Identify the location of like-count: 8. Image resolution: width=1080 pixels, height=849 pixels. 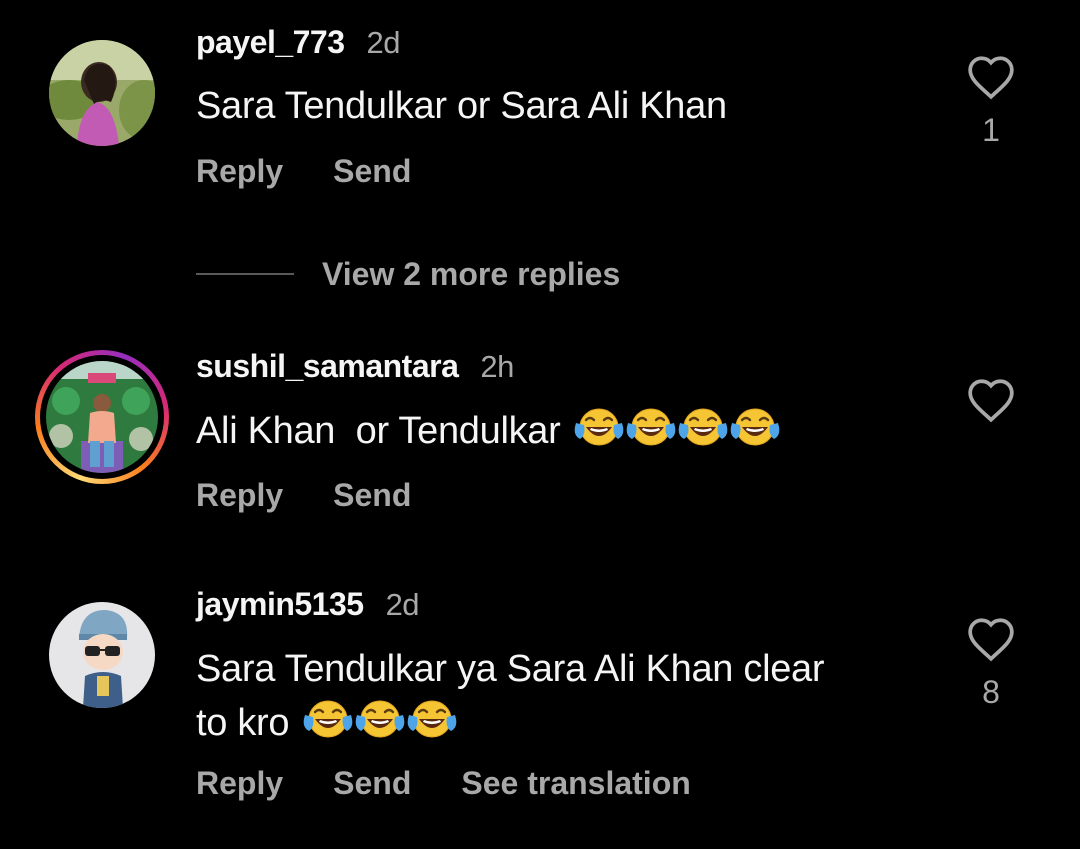
(991, 692).